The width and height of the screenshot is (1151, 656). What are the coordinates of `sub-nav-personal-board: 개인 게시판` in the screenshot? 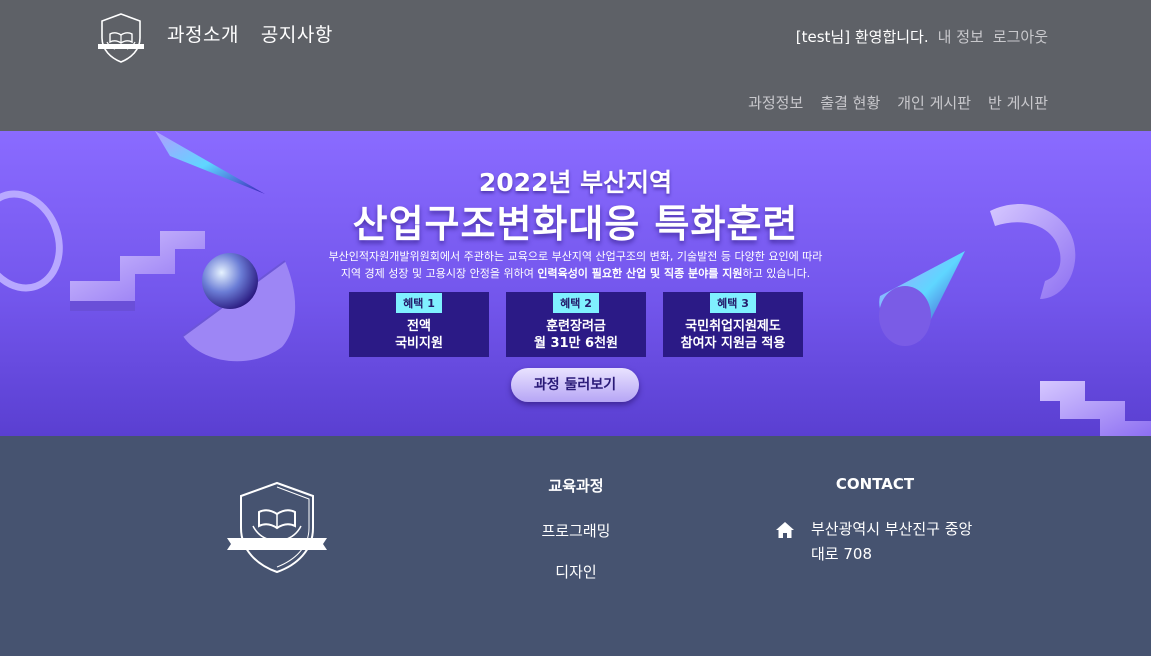 It's located at (934, 102).